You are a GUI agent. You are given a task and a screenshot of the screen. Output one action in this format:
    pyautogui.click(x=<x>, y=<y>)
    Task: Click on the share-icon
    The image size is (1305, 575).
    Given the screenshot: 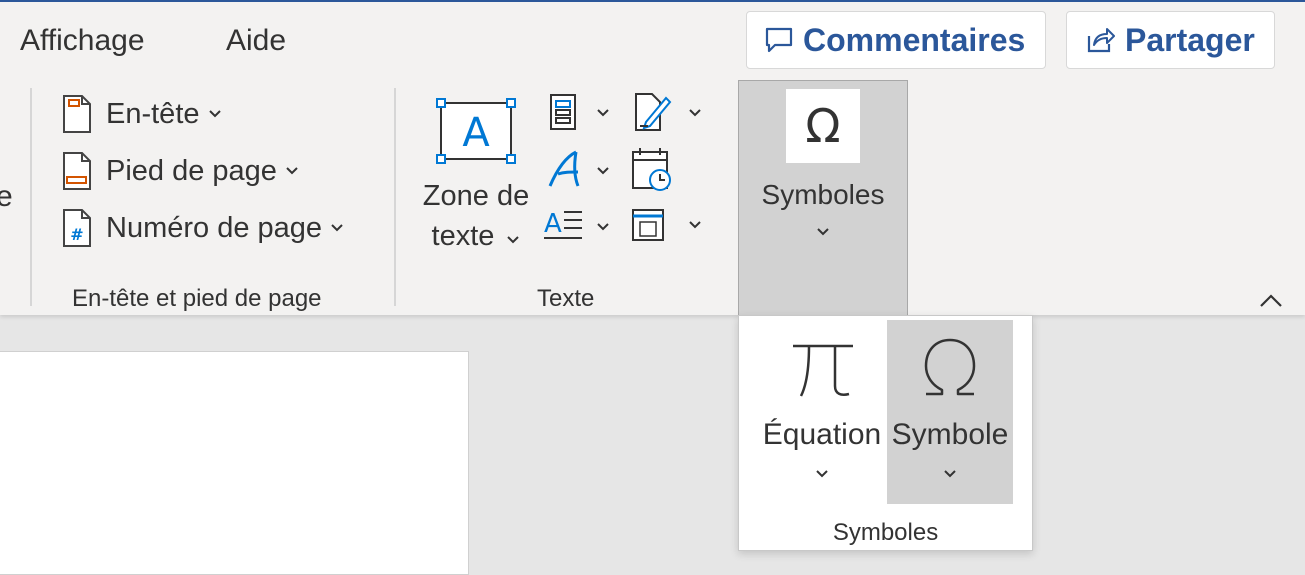 What is the action you would take?
    pyautogui.click(x=1101, y=40)
    